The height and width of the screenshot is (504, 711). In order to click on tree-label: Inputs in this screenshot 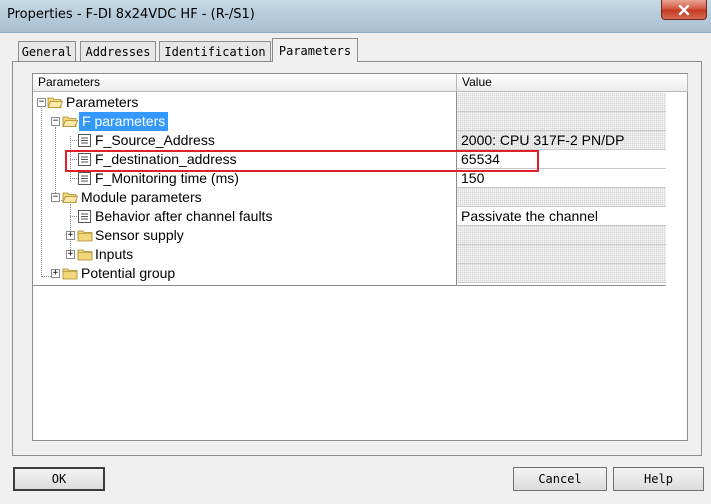, I will do `click(114, 254)`.